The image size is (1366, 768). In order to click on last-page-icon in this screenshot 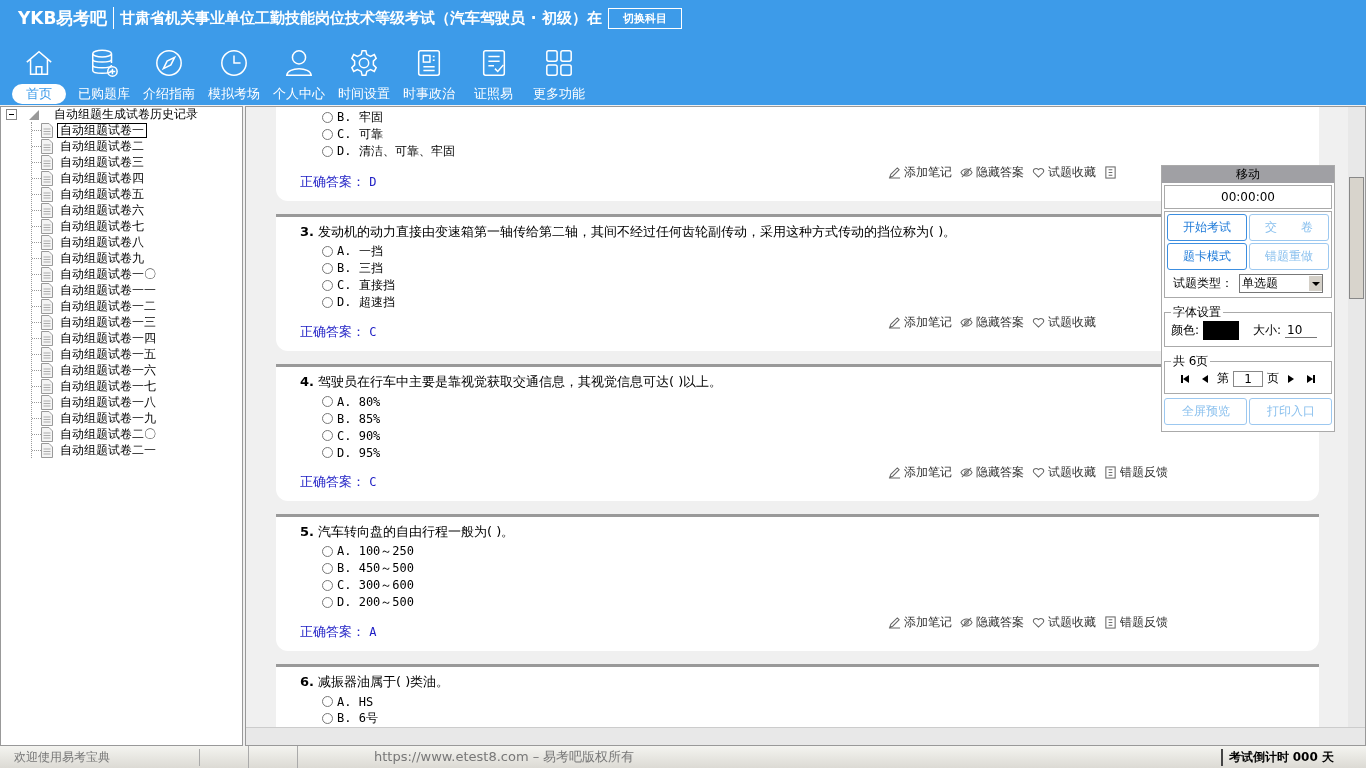, I will do `click(1311, 378)`.